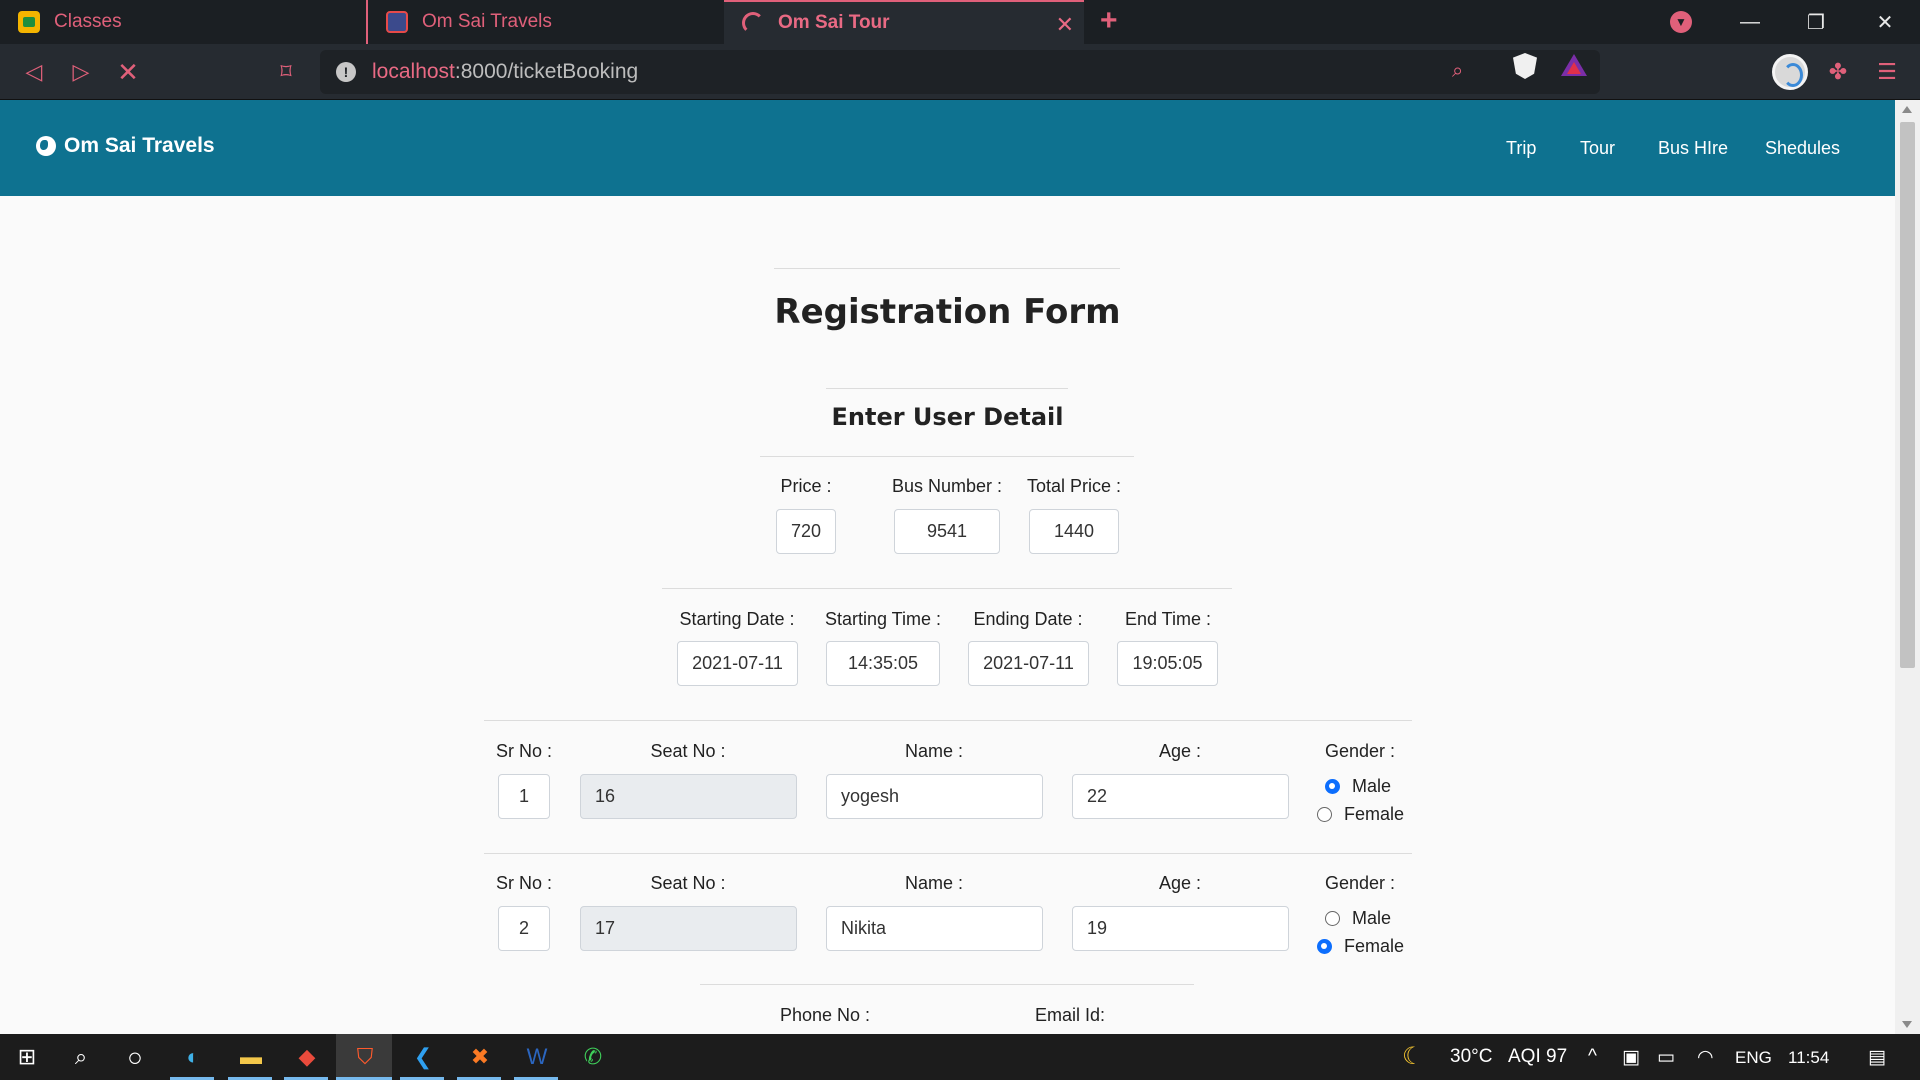 This screenshot has height=1080, width=1920. I want to click on site-brand: Om Sai Travels, so click(125, 146).